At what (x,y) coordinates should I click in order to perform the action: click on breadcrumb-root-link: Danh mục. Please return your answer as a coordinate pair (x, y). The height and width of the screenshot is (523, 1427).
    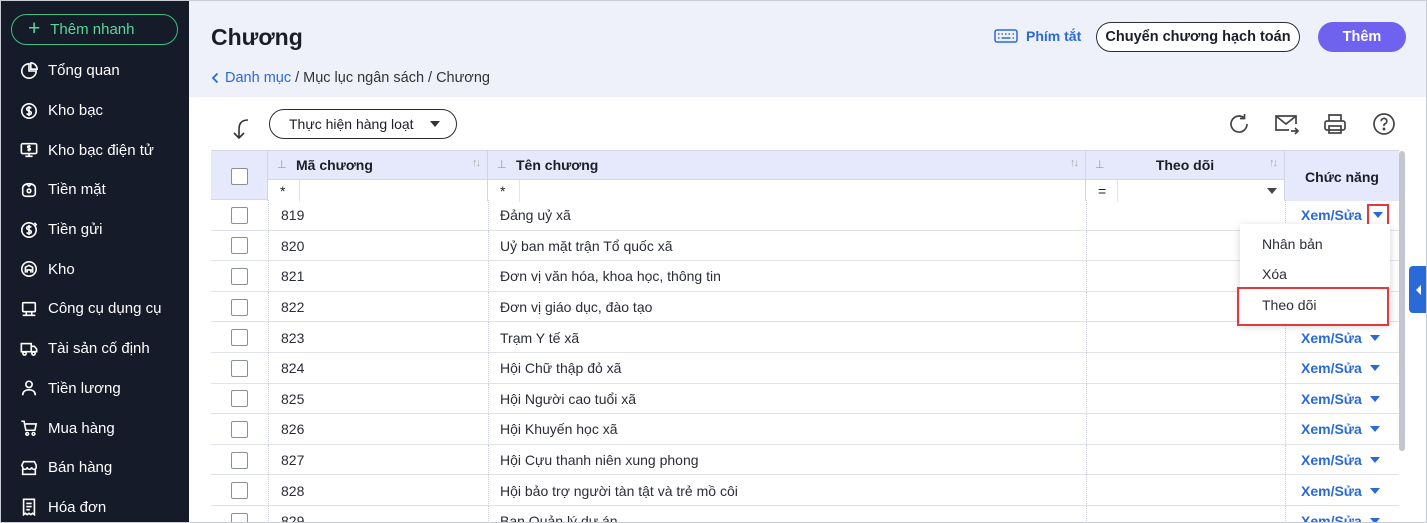
    Looking at the image, I should click on (251, 78).